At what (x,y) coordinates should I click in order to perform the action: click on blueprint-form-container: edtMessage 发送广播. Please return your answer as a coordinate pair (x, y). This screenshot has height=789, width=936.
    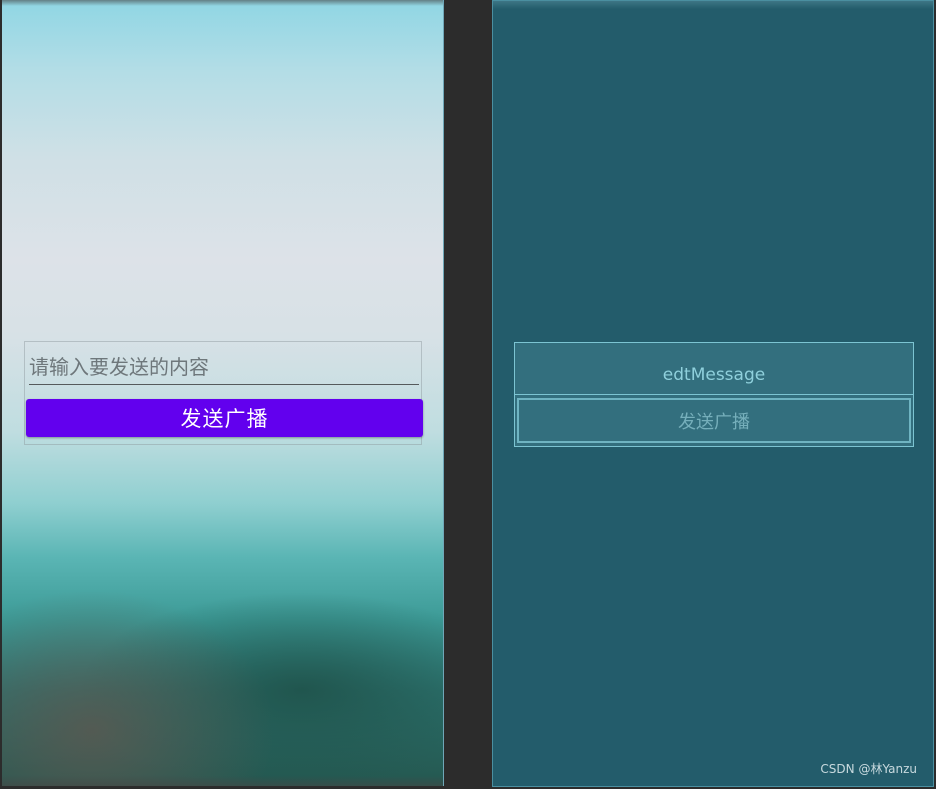
    Looking at the image, I should click on (714, 394).